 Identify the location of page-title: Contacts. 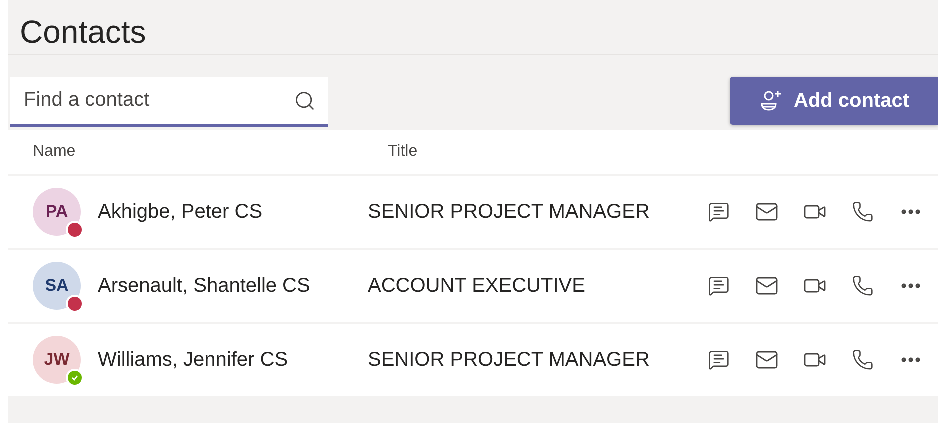
(473, 27).